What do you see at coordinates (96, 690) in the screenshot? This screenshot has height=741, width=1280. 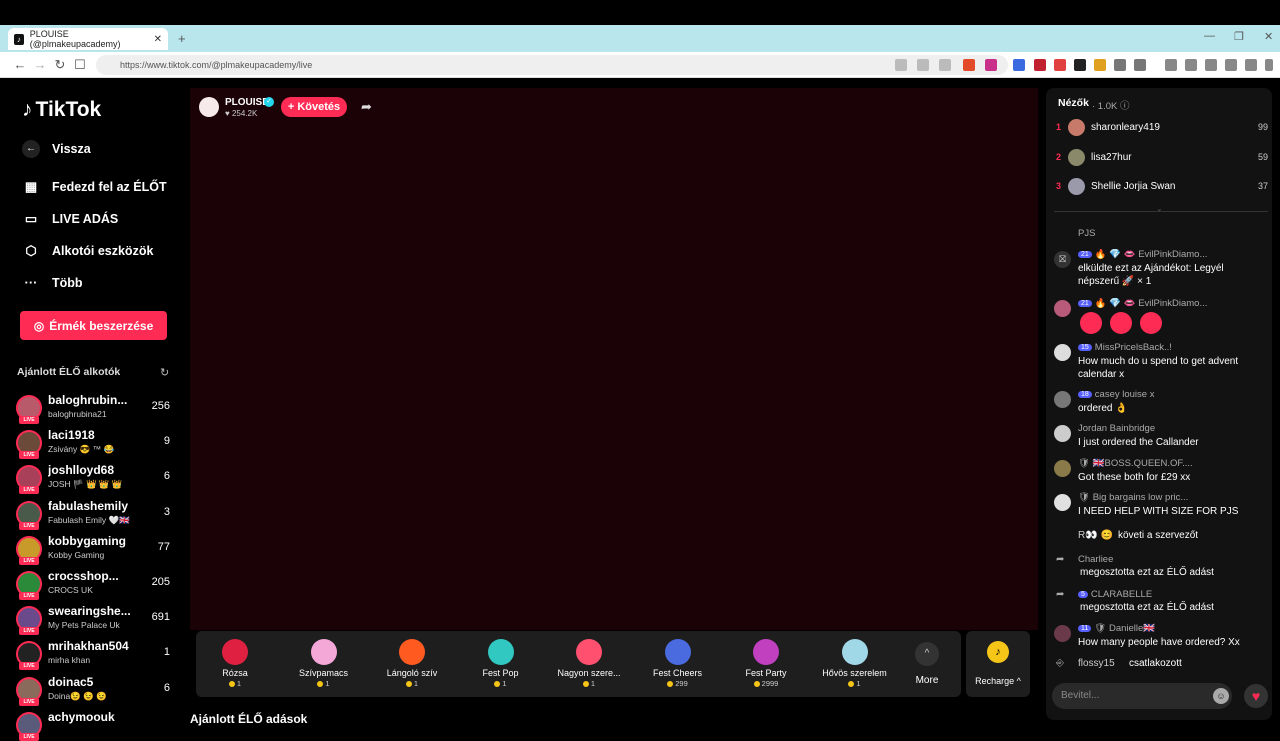 I see `creator-item: LIVE doinac5 Doina😉 😉 😉 6` at bounding box center [96, 690].